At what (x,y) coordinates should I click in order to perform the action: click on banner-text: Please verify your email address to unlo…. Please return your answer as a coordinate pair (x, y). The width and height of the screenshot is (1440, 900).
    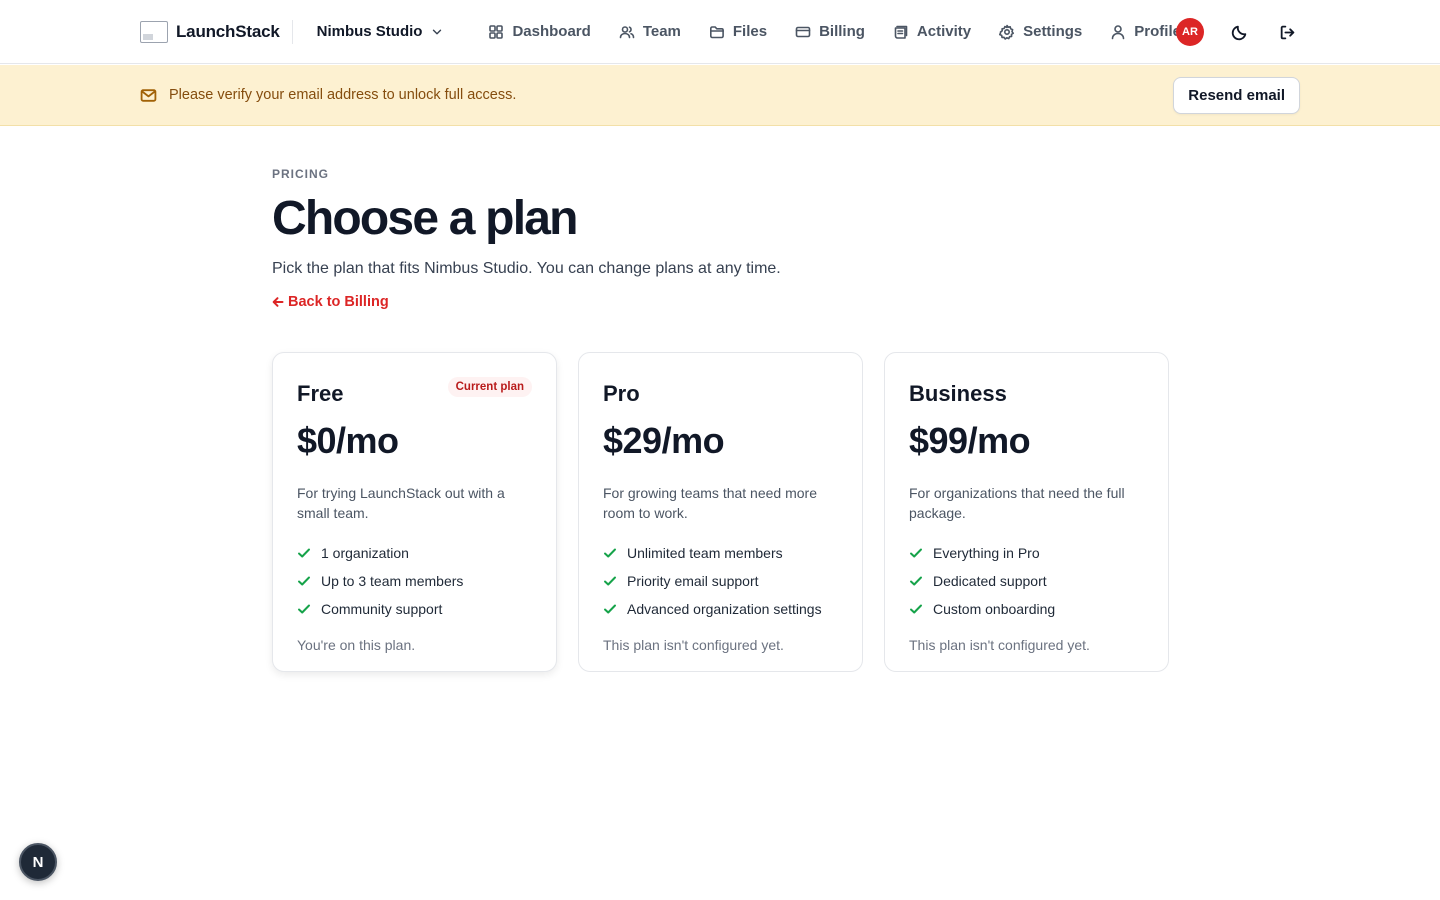
    Looking at the image, I should click on (343, 95).